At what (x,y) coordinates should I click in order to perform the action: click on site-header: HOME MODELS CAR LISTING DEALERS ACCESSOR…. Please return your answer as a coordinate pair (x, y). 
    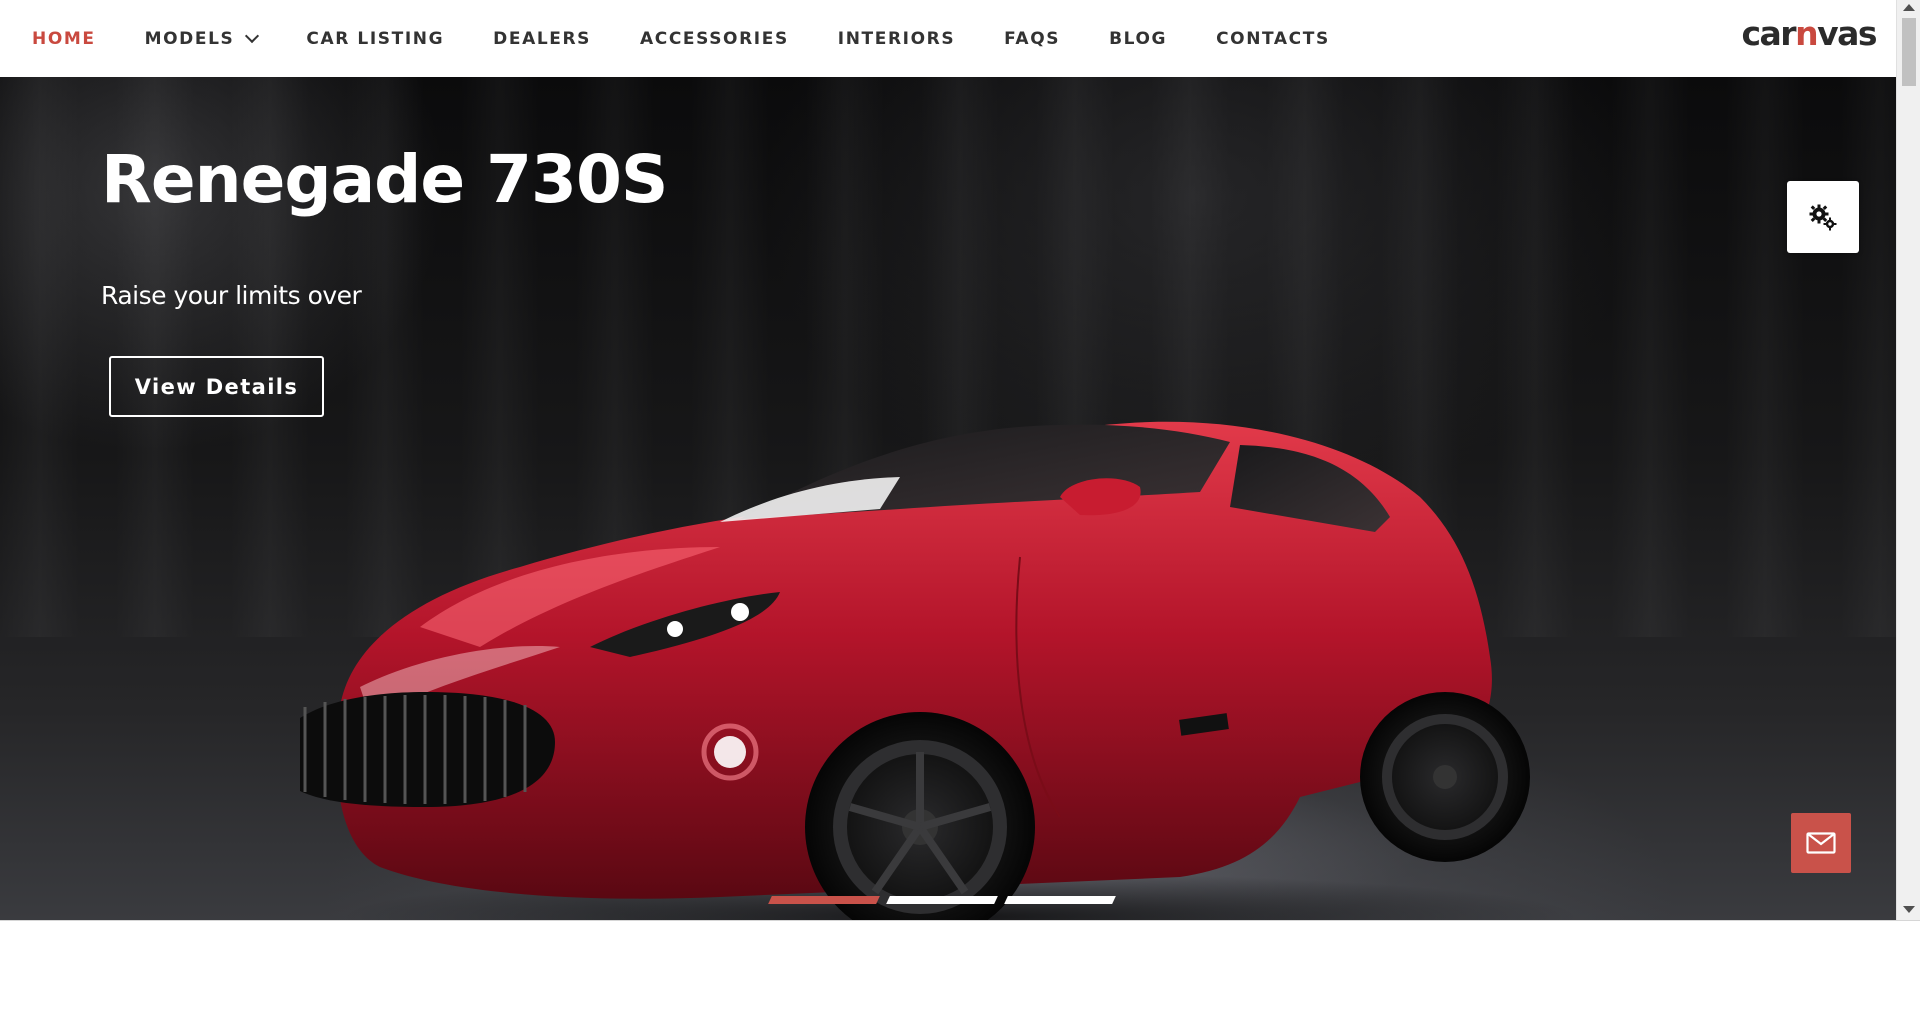
    Looking at the image, I should click on (948, 39).